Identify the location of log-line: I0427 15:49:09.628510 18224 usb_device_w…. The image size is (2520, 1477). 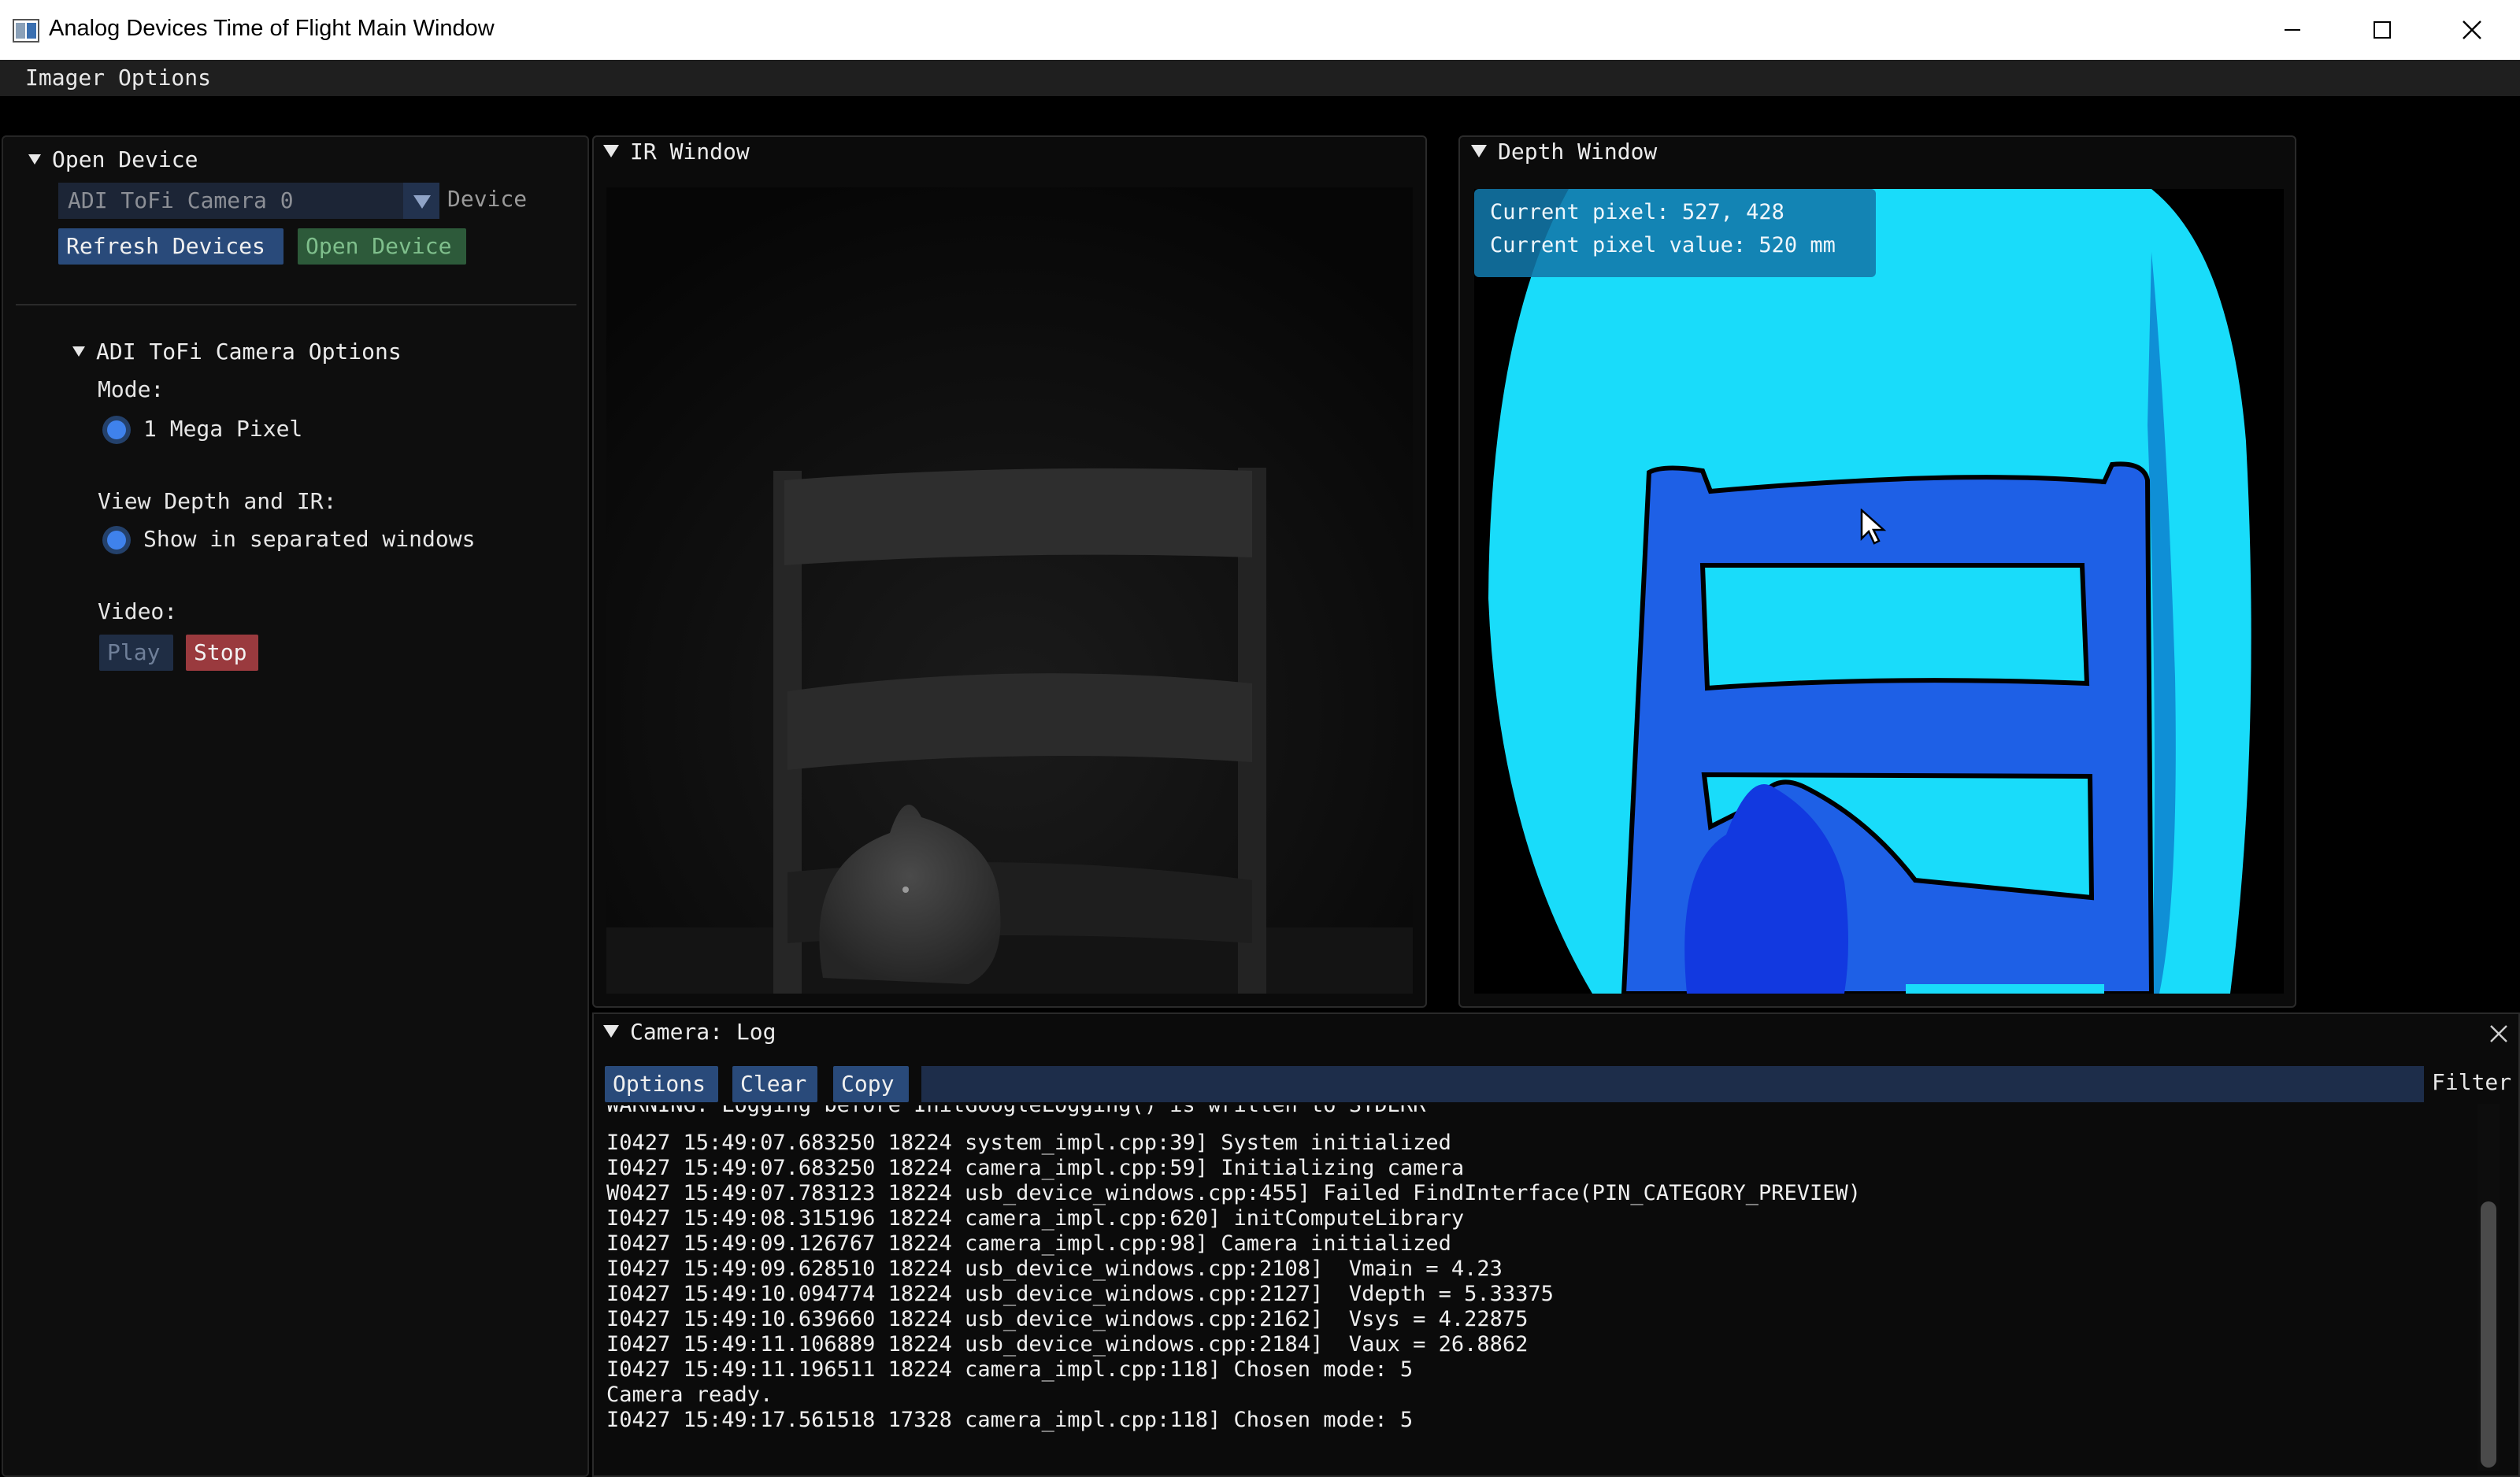
(1054, 1269).